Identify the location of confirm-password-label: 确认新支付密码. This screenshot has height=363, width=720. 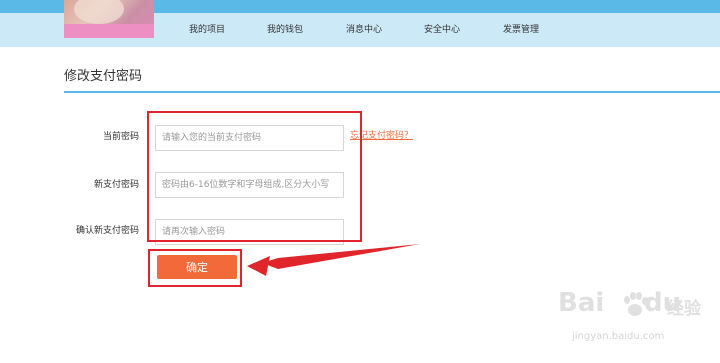
(107, 231).